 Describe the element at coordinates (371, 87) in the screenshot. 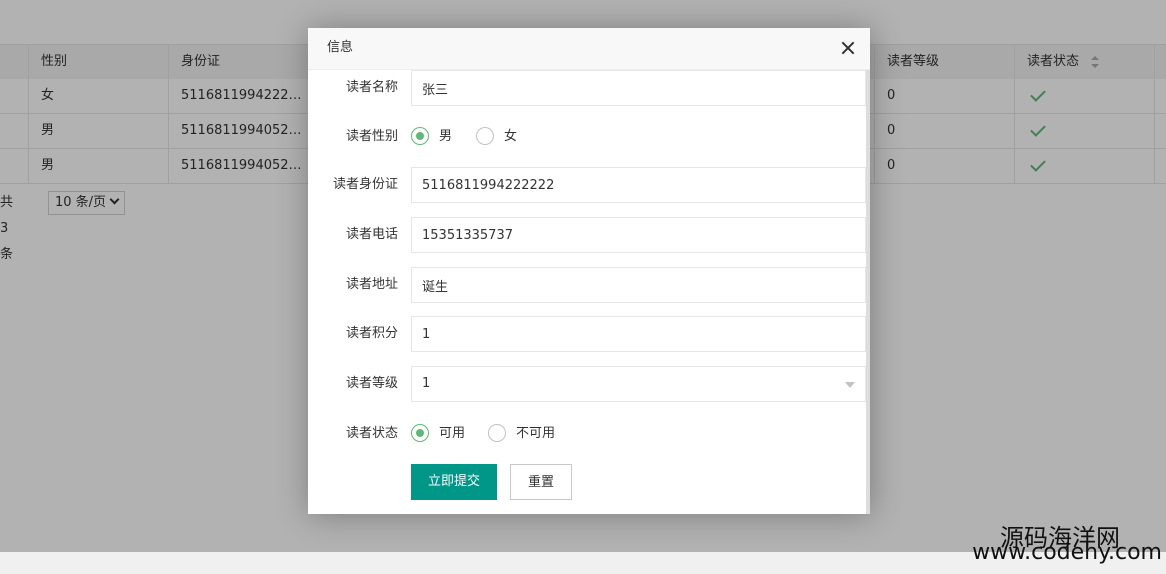

I see `field-label-name: 读者名称` at that location.